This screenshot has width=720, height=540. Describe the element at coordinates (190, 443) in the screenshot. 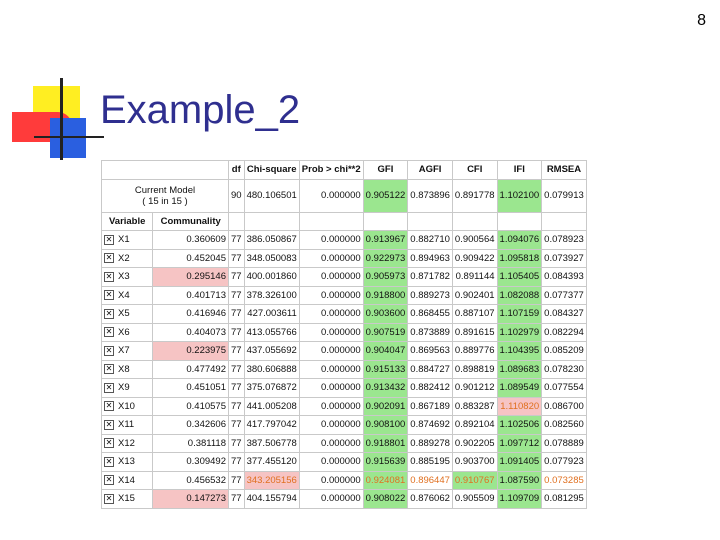

I see `communality-cell: 0.381118` at that location.